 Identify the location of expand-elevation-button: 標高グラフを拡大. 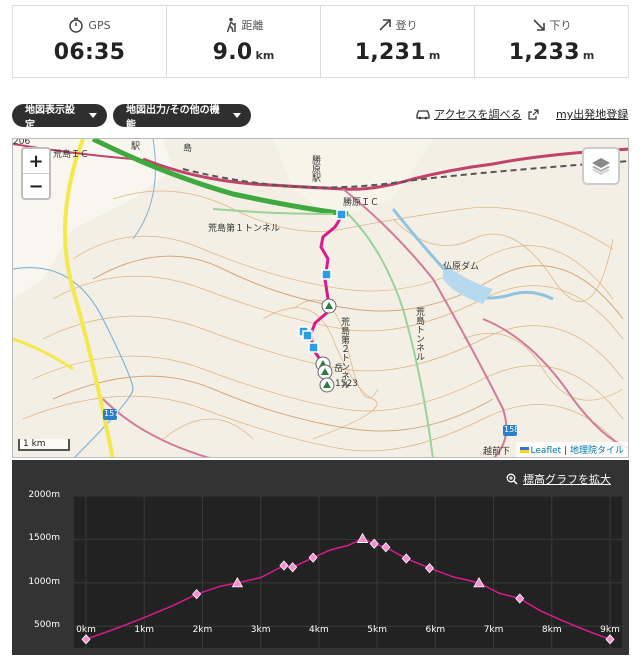
(558, 479).